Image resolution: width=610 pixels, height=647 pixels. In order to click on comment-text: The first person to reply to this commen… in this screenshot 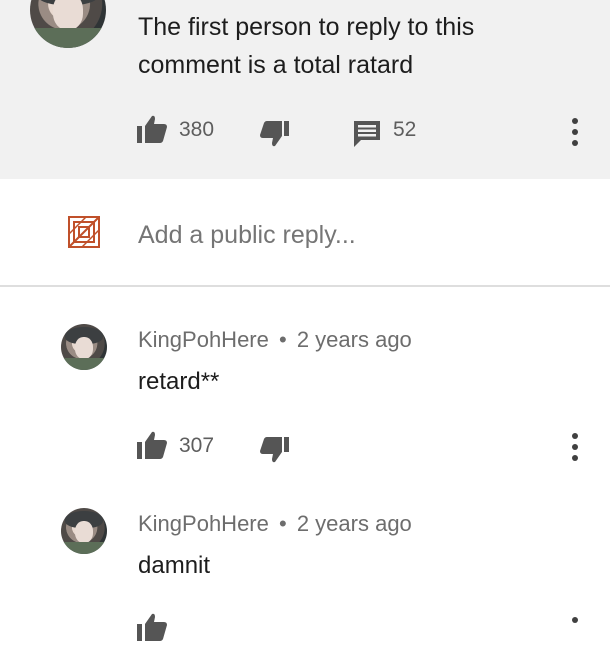, I will do `click(306, 46)`.